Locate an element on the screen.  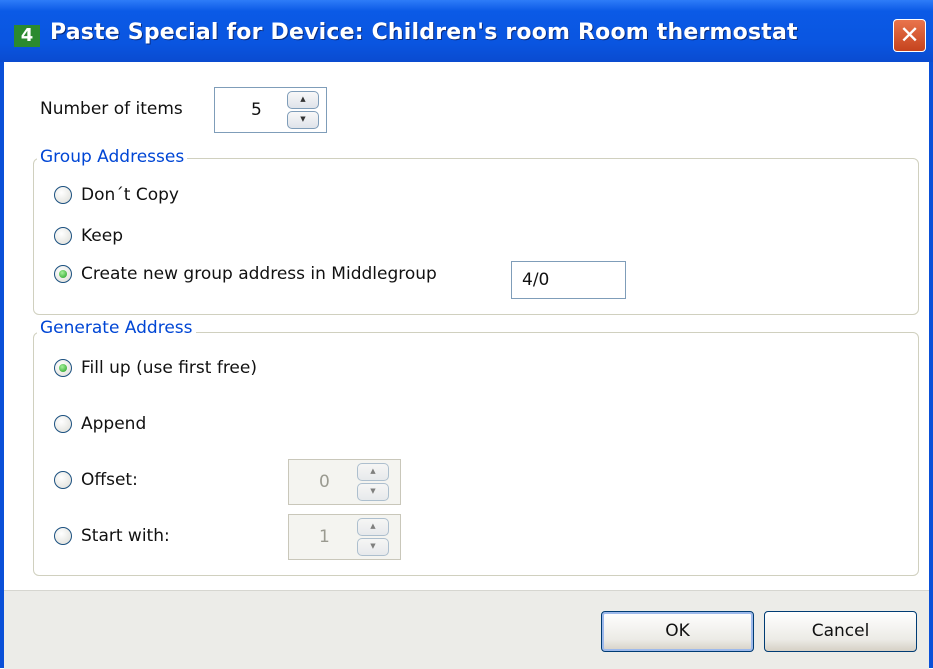
number-of-items-value: 5 is located at coordinates (256, 110).